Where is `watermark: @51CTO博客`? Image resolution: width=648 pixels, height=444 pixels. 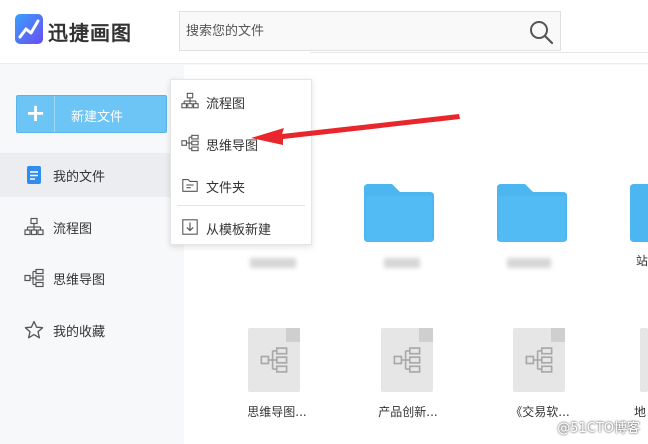
watermark: @51CTO博客 is located at coordinates (598, 428).